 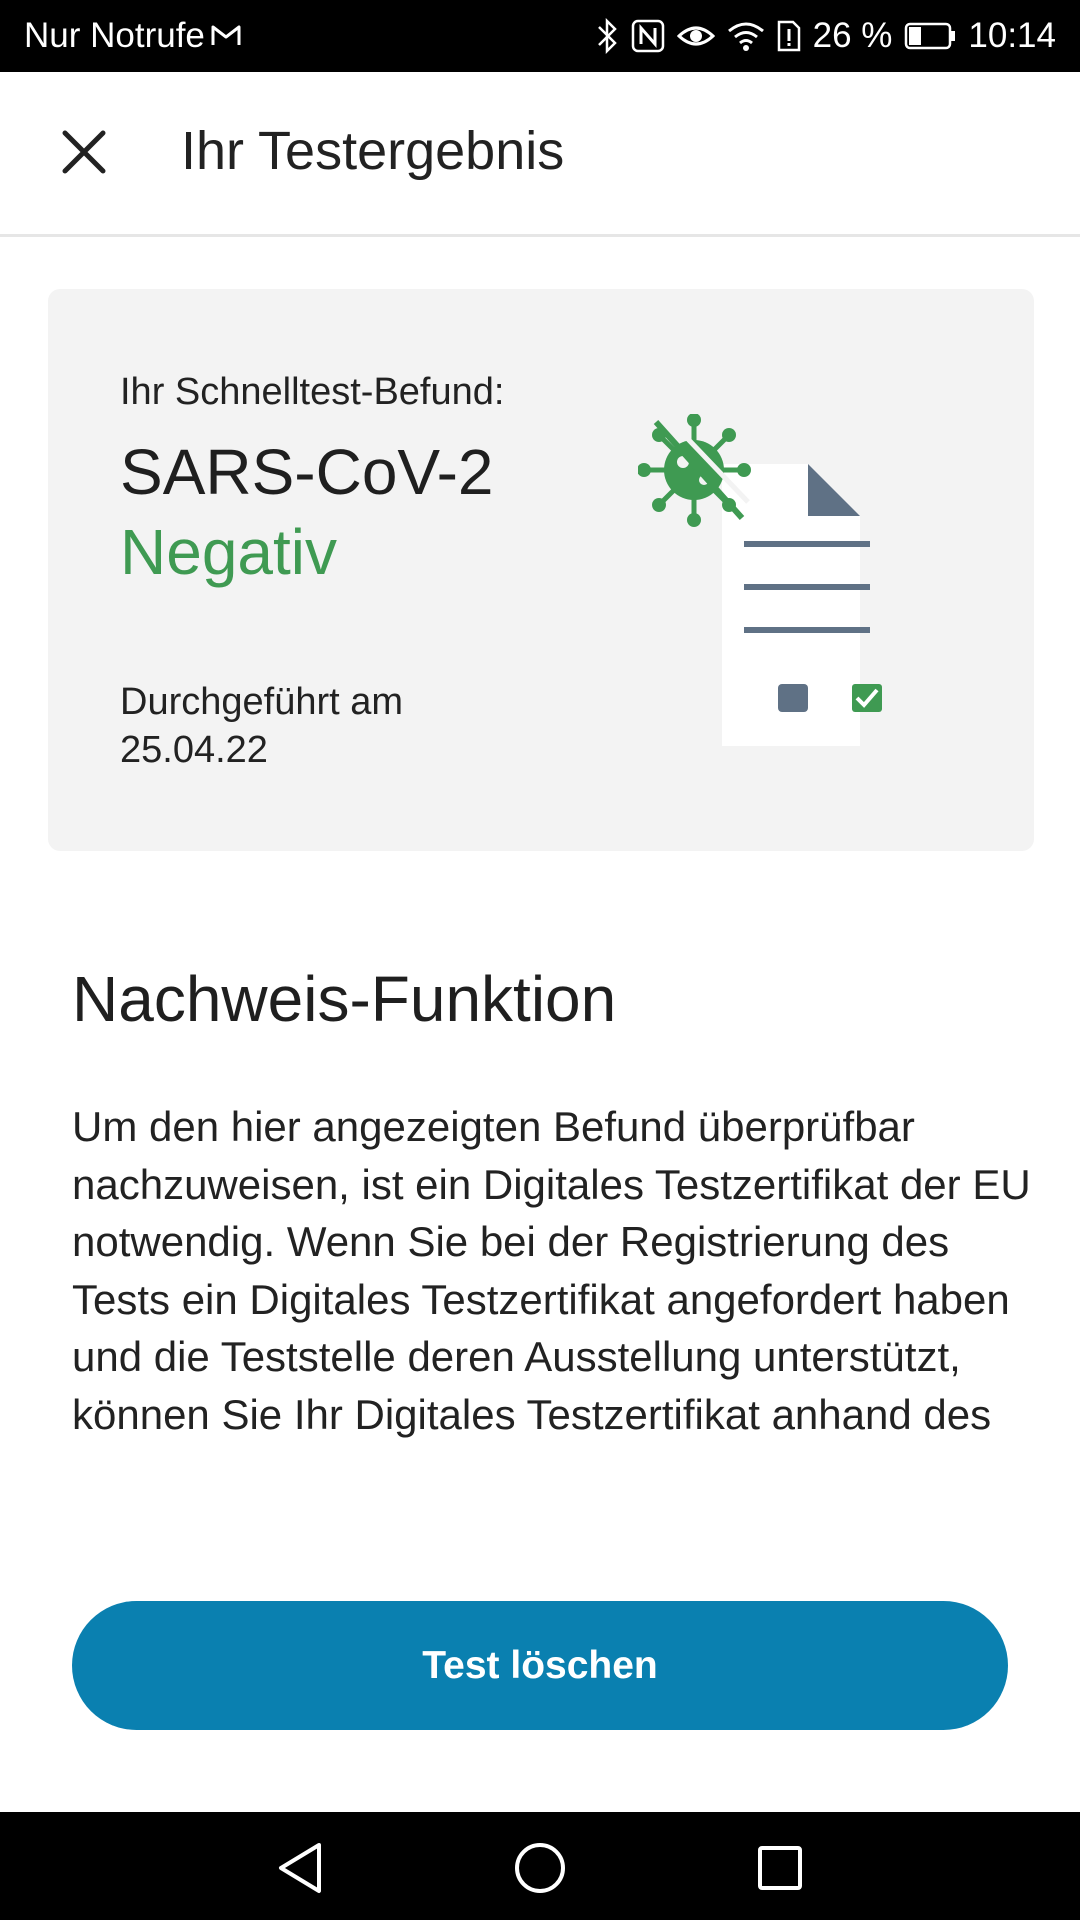 I want to click on status-left: Nur Notrufe, so click(x=132, y=36).